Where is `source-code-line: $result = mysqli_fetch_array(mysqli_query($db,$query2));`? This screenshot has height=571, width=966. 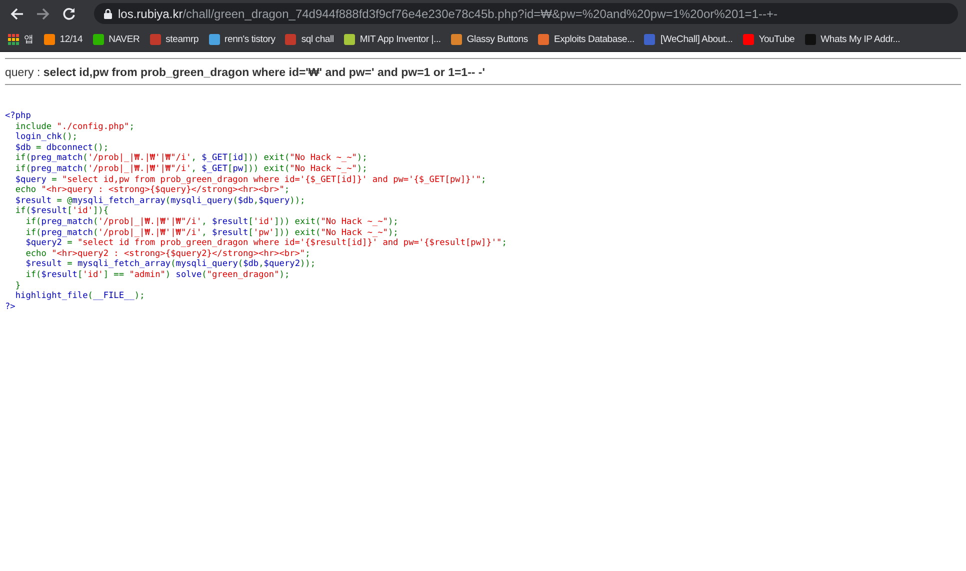
source-code-line: $result = mysqli_fetch_array(mysqli_query($db,$query2)); is located at coordinates (170, 264).